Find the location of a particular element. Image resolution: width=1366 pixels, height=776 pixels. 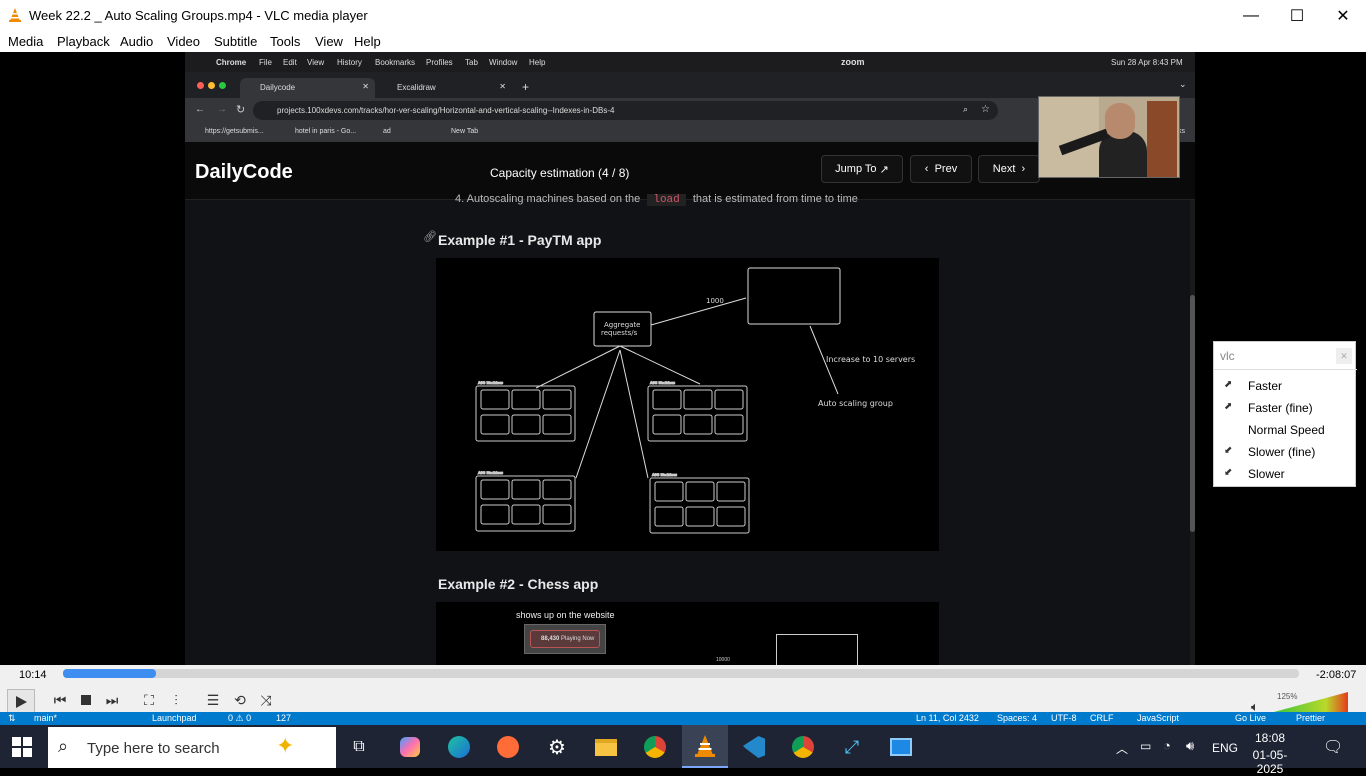

forward-icon: → is located at coordinates (222, 109).